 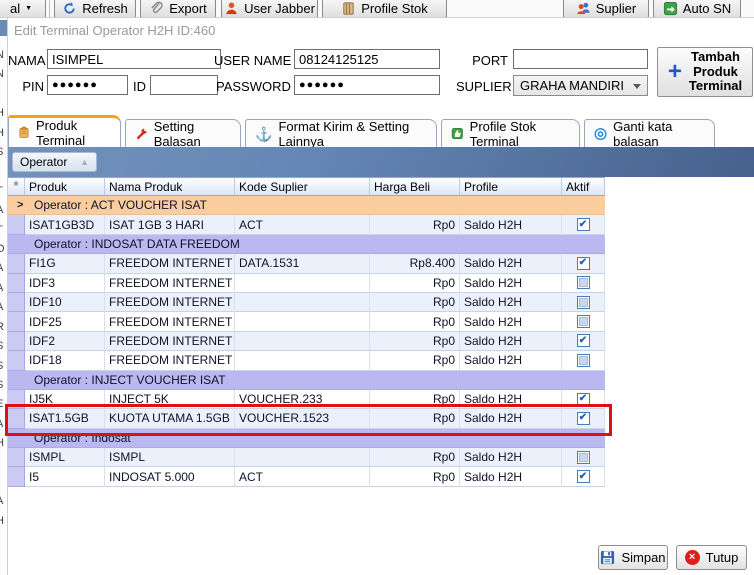 What do you see at coordinates (306, 322) in the screenshot?
I see `table-row: IDF25FREEDOM INTERNET 25GB Rp0Saldo H2H` at bounding box center [306, 322].